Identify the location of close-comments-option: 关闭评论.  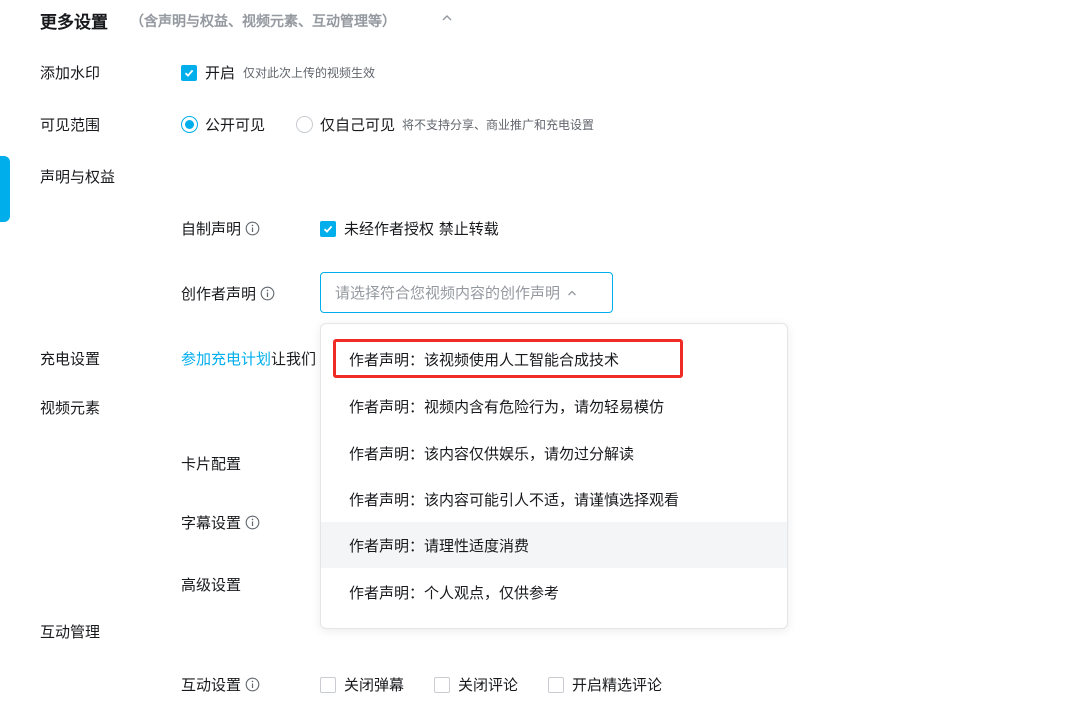
(476, 684).